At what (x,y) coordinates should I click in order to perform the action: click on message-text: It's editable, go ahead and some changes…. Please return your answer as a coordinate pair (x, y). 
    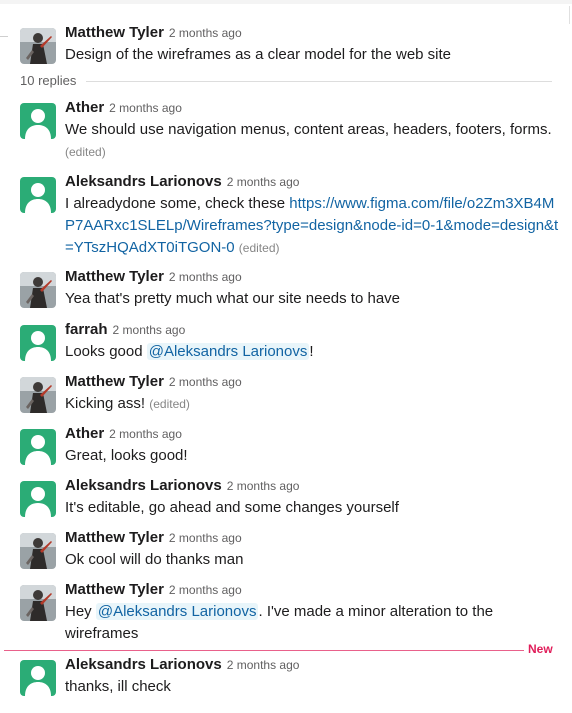
    Looking at the image, I should click on (232, 507).